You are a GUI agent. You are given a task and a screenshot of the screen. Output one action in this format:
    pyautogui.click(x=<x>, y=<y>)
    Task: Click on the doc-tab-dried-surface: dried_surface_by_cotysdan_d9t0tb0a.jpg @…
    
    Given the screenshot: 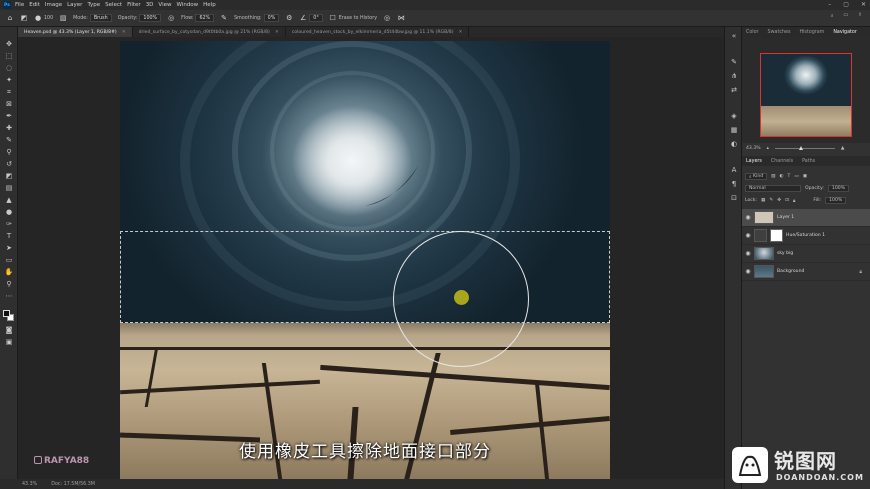 What is the action you would take?
    pyautogui.click(x=209, y=32)
    